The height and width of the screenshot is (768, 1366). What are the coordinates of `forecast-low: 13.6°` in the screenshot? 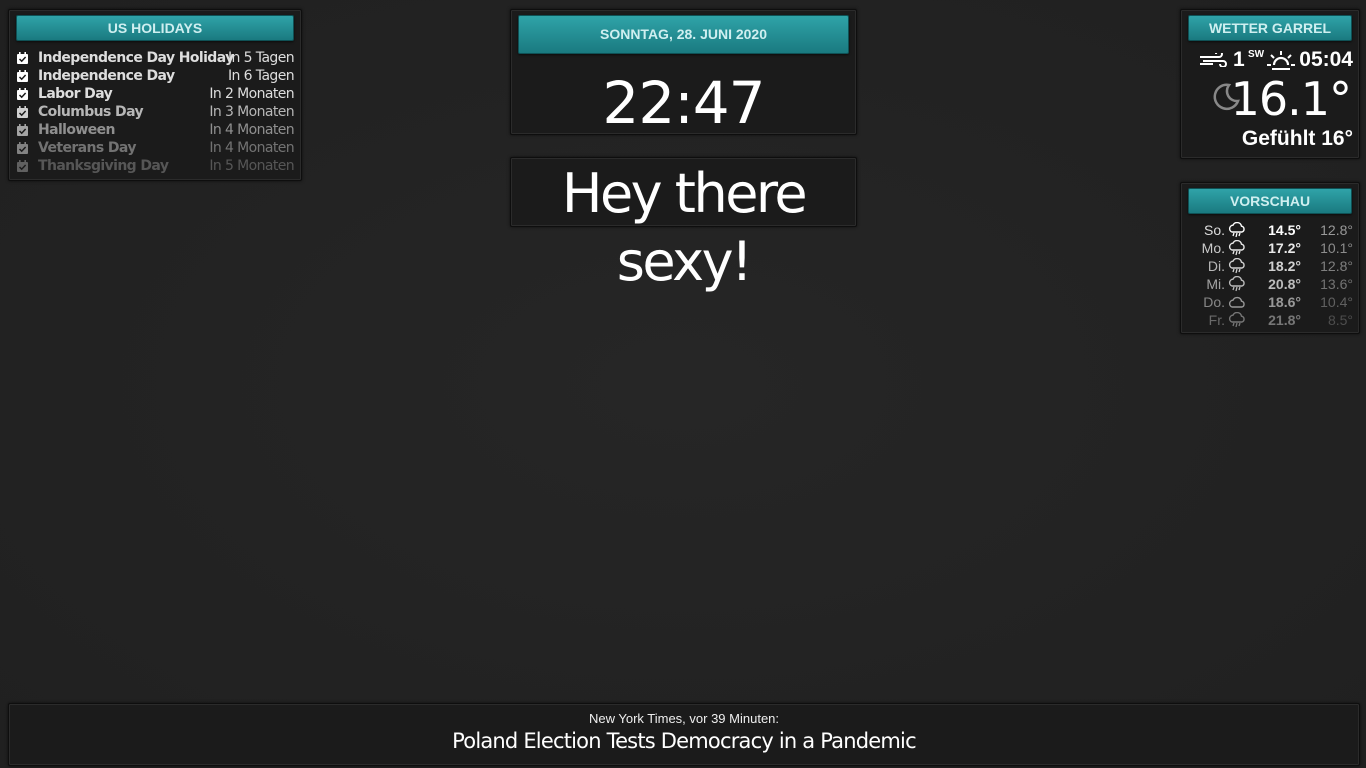 It's located at (1336, 284).